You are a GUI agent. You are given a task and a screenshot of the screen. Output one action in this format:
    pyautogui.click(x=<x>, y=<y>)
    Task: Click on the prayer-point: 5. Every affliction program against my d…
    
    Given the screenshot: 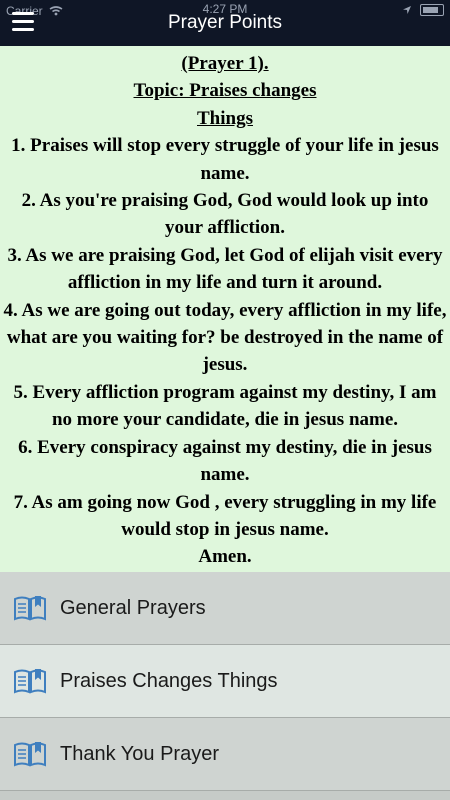 What is the action you would take?
    pyautogui.click(x=225, y=406)
    